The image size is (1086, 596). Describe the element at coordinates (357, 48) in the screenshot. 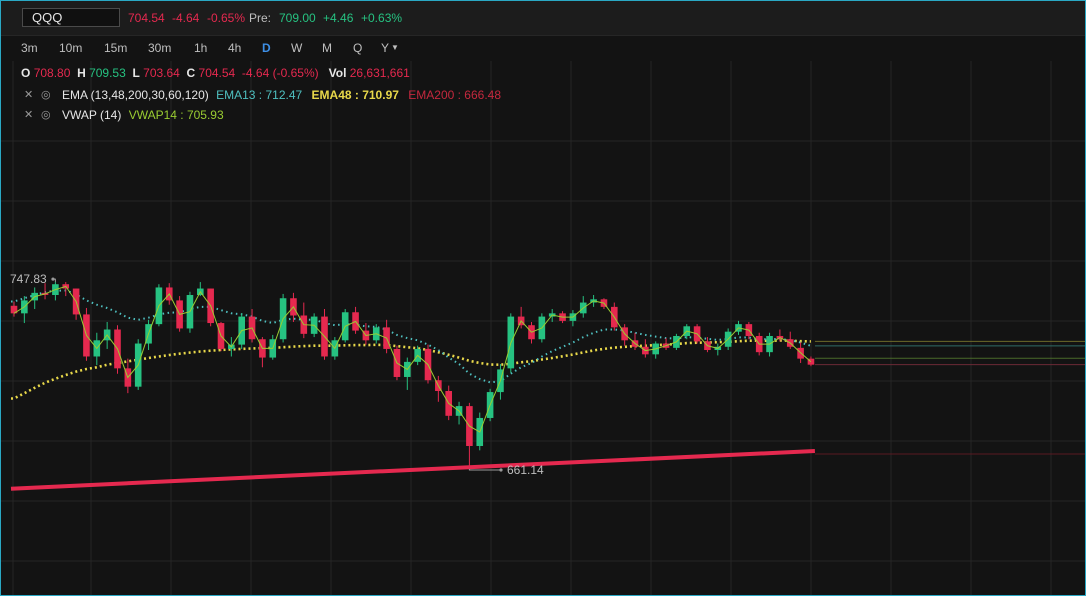

I see `timeframe-q: Q` at that location.